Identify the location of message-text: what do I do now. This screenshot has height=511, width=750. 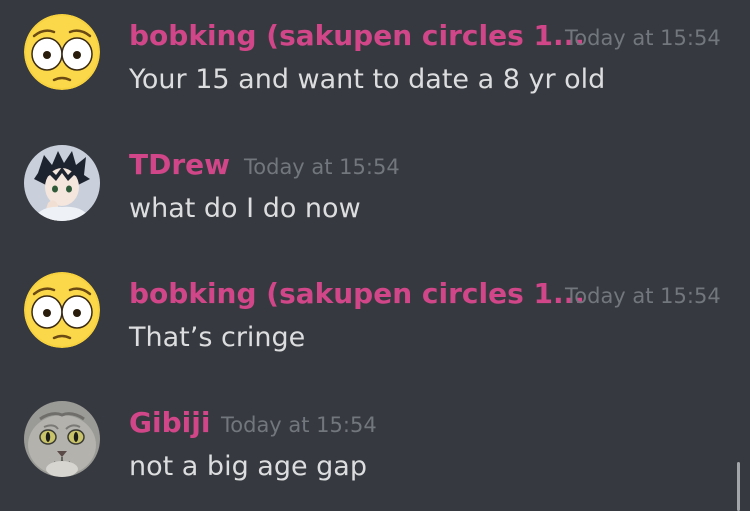
(245, 208).